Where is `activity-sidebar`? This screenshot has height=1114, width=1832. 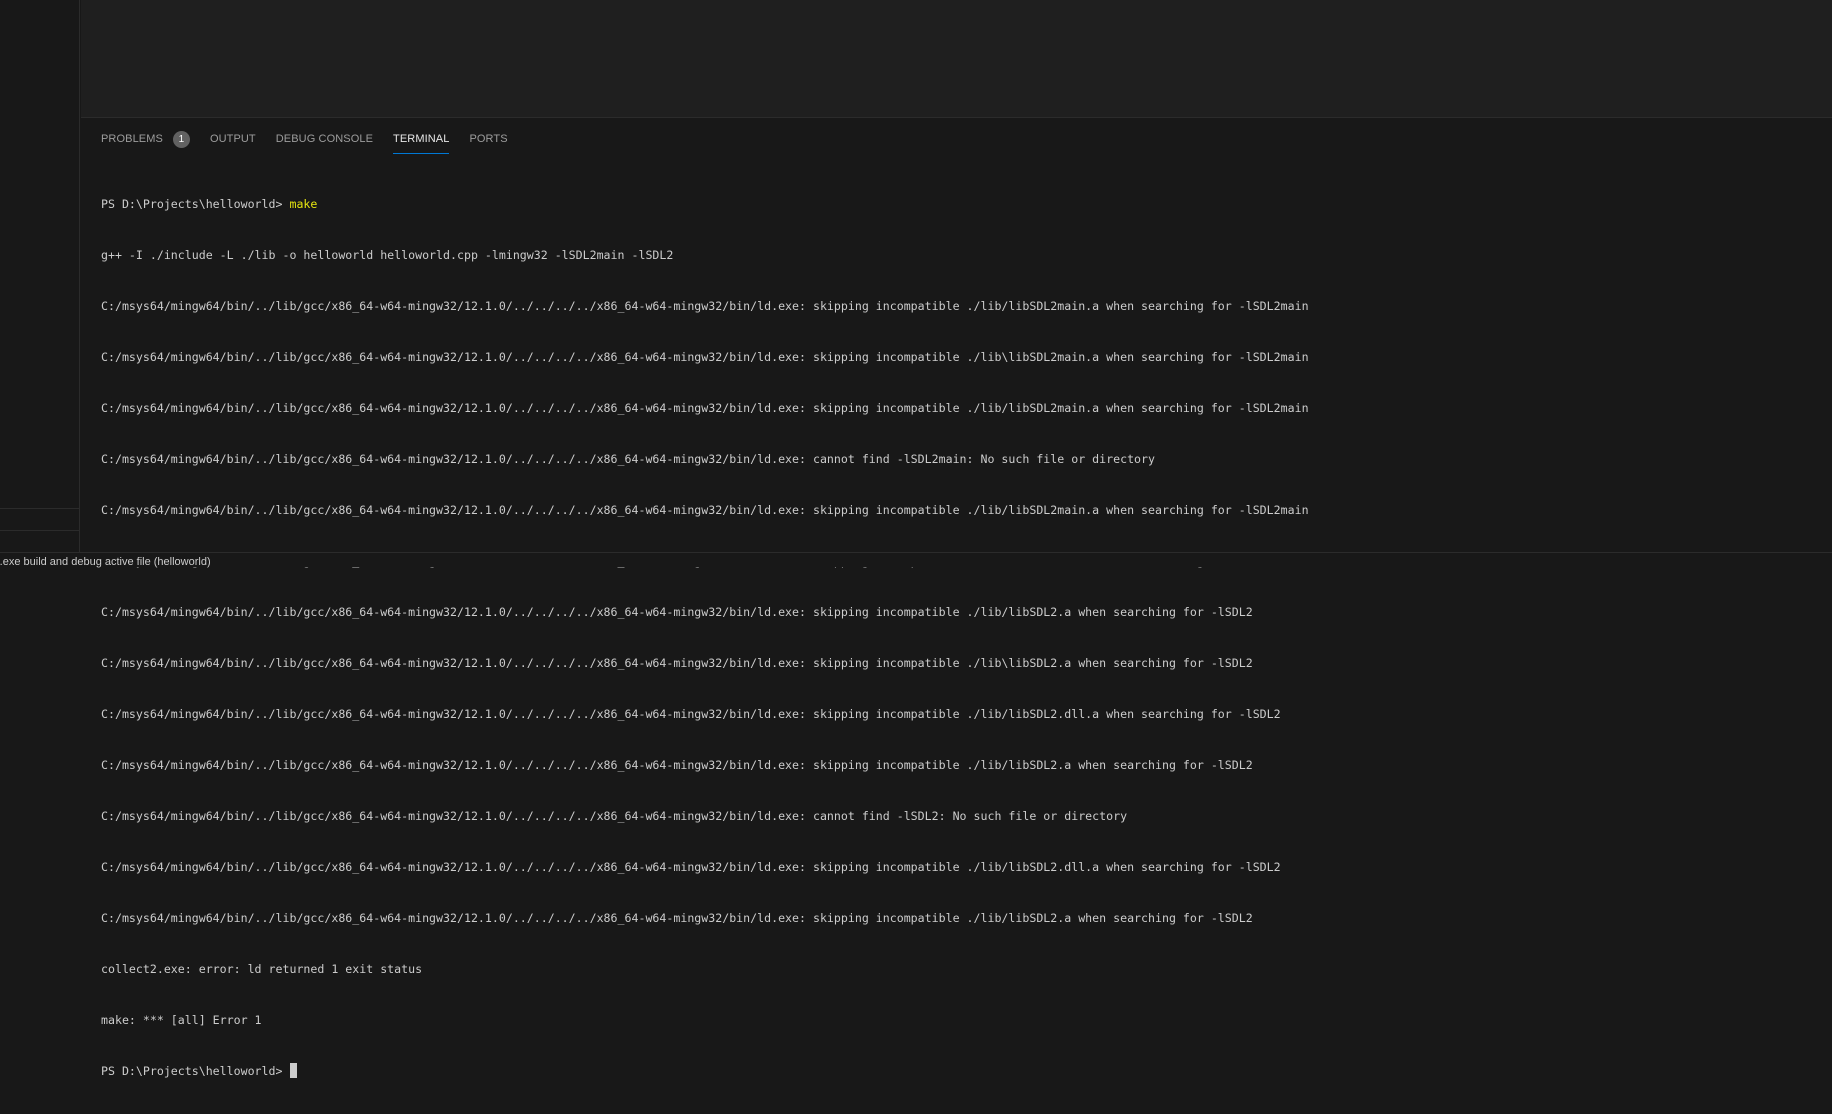 activity-sidebar is located at coordinates (40, 276).